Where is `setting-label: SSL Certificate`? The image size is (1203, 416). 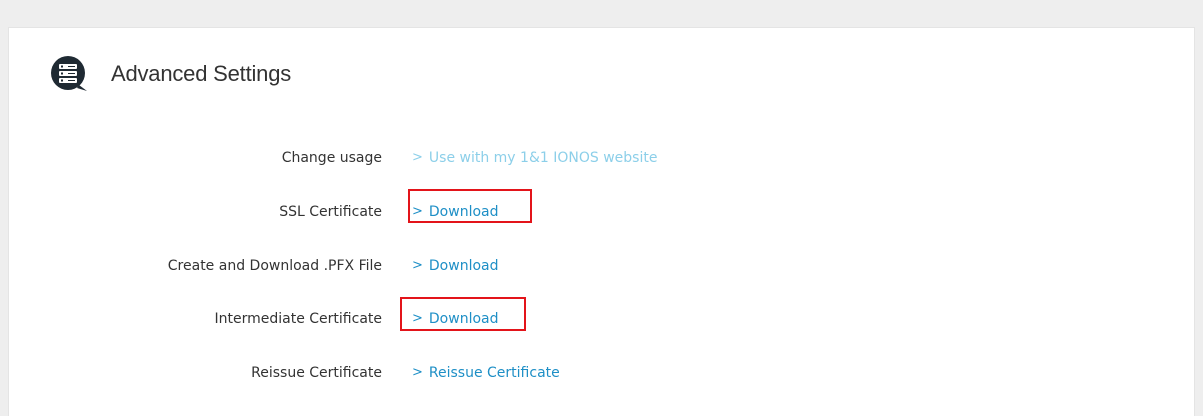 setting-label: SSL Certificate is located at coordinates (330, 212).